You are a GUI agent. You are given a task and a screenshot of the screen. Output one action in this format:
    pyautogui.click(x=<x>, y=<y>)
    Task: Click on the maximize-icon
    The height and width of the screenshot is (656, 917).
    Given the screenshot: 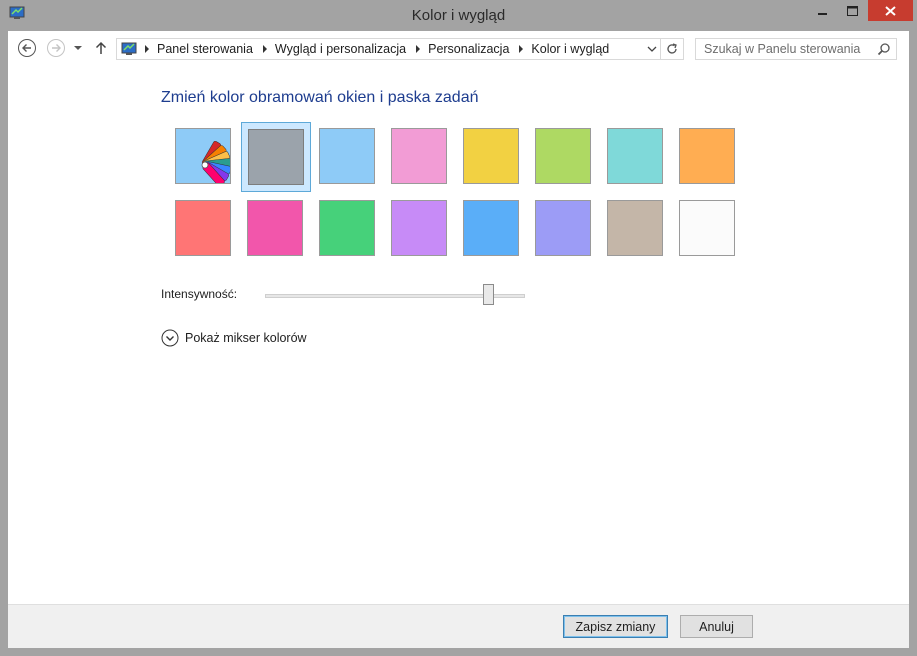 What is the action you would take?
    pyautogui.click(x=852, y=10)
    